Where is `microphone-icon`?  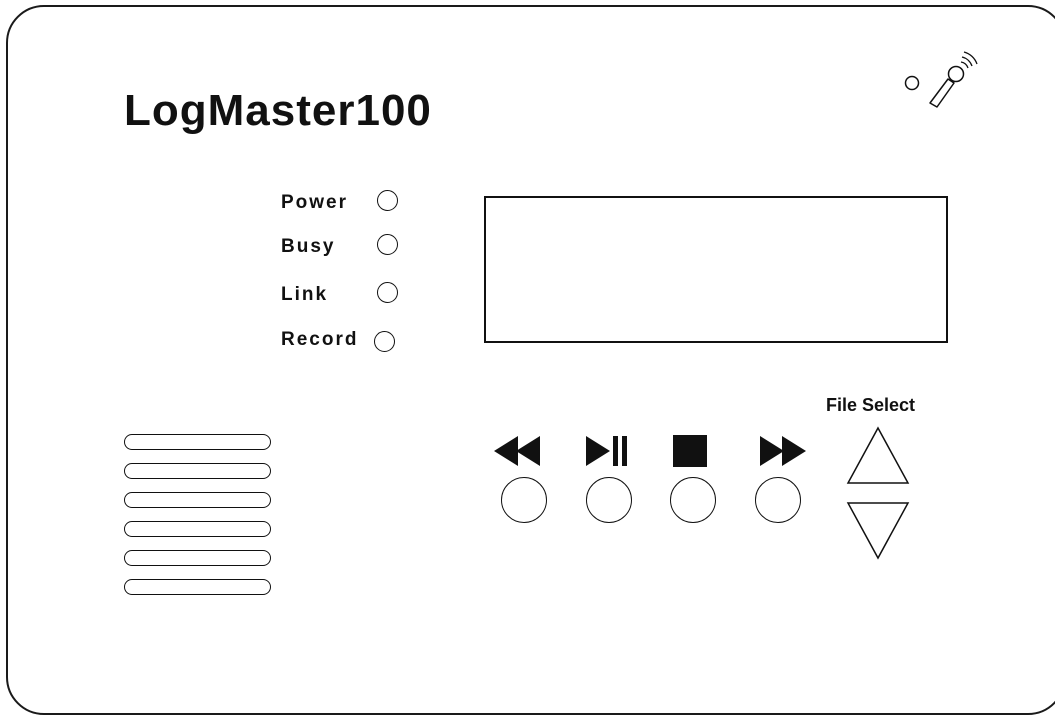 microphone-icon is located at coordinates (953, 79).